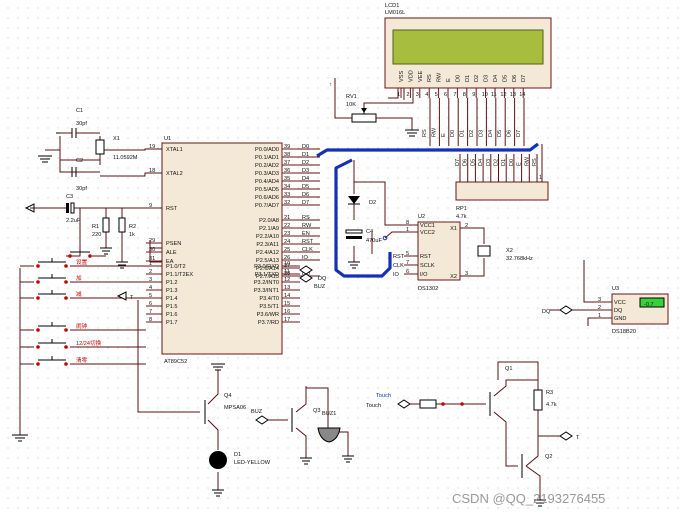  Describe the element at coordinates (599, 308) in the screenshot. I see `u3-pin-num: 2` at that location.